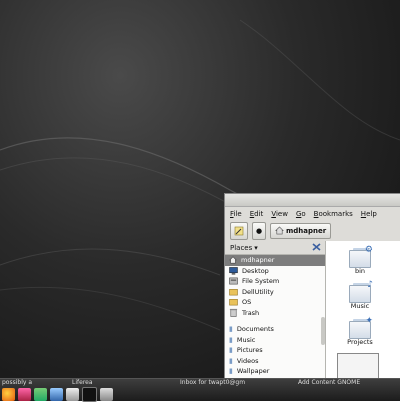 The height and width of the screenshot is (402, 400). What do you see at coordinates (17, 383) in the screenshot?
I see `task-button: possibly a` at bounding box center [17, 383].